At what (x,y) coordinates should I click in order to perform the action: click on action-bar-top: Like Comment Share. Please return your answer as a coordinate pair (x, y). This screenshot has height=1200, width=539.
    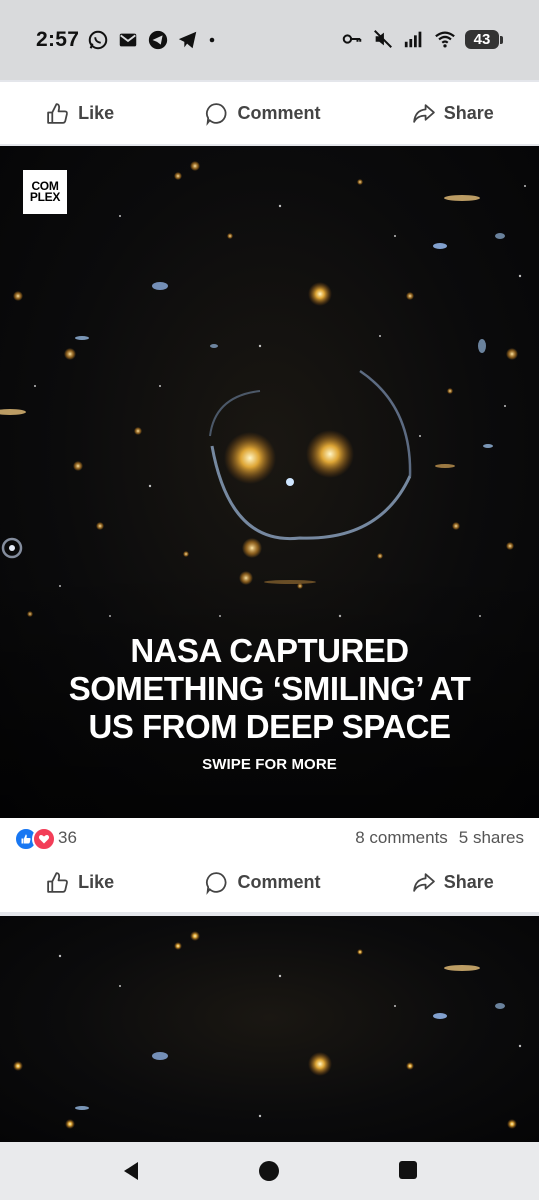
    Looking at the image, I should click on (269, 113).